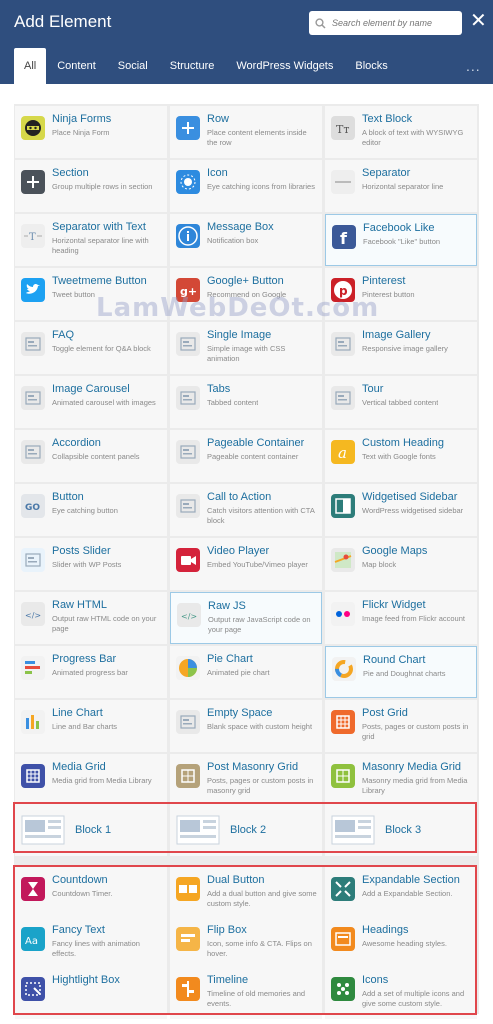 Image resolution: width=493 pixels, height=1024 pixels. Describe the element at coordinates (188, 398) in the screenshot. I see `tabs-icon` at that location.